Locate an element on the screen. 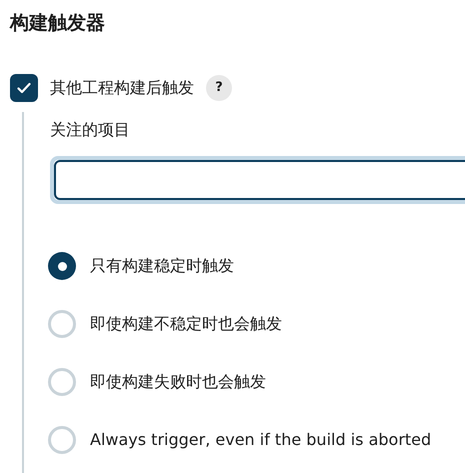 Image resolution: width=465 pixels, height=473 pixels. checkbox-label: 其他工程构建后触发 is located at coordinates (122, 88).